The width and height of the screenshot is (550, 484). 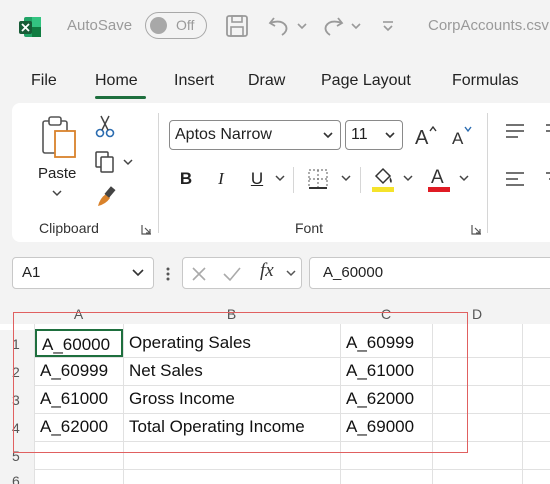 What do you see at coordinates (71, 399) in the screenshot?
I see `cell-a3: A_61000` at bounding box center [71, 399].